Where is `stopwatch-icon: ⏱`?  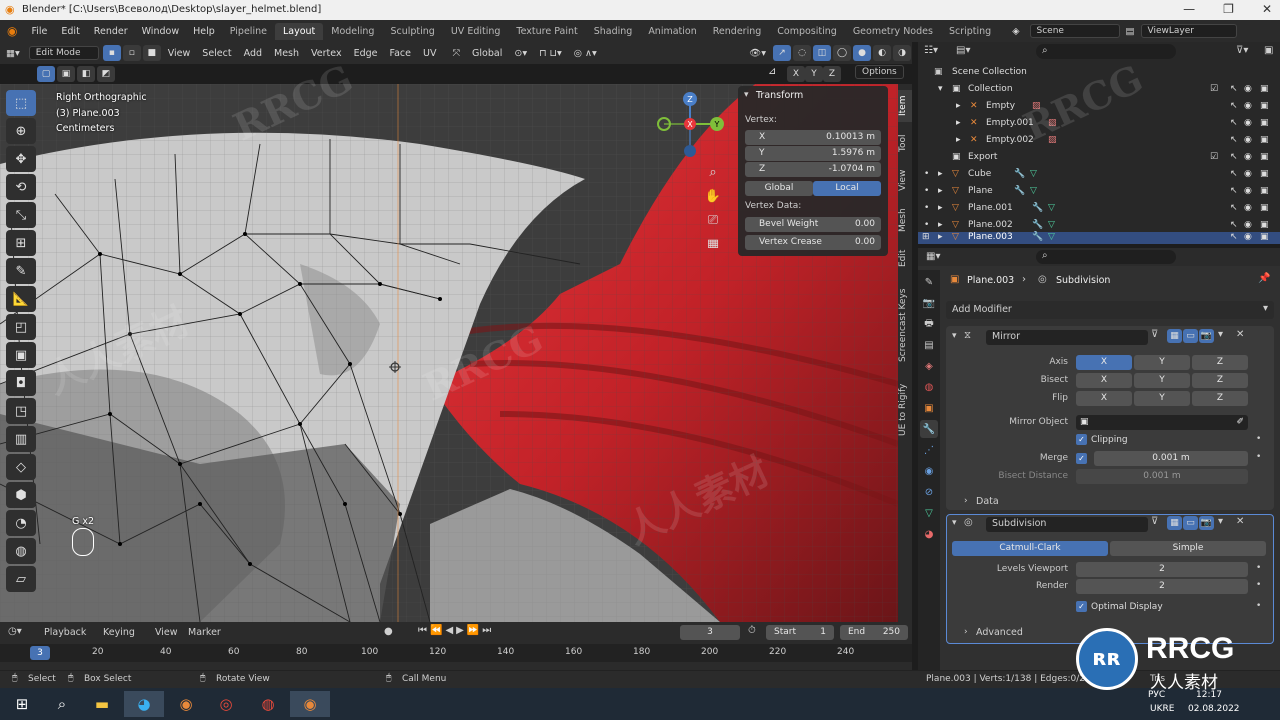 stopwatch-icon: ⏱ is located at coordinates (752, 630).